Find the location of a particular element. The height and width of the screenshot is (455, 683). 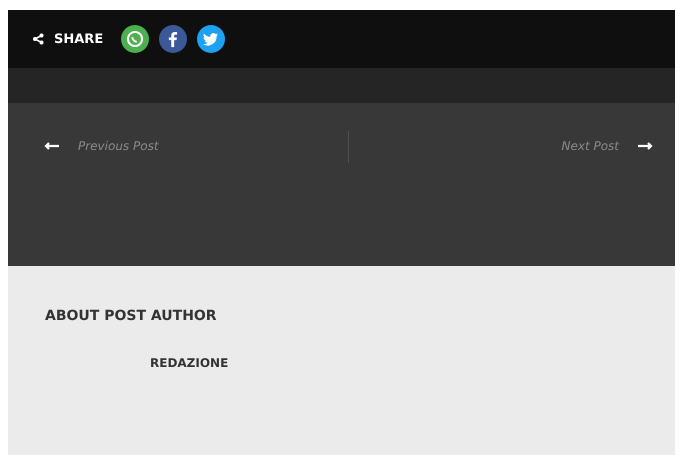

whatsapp-share-icon is located at coordinates (135, 39).